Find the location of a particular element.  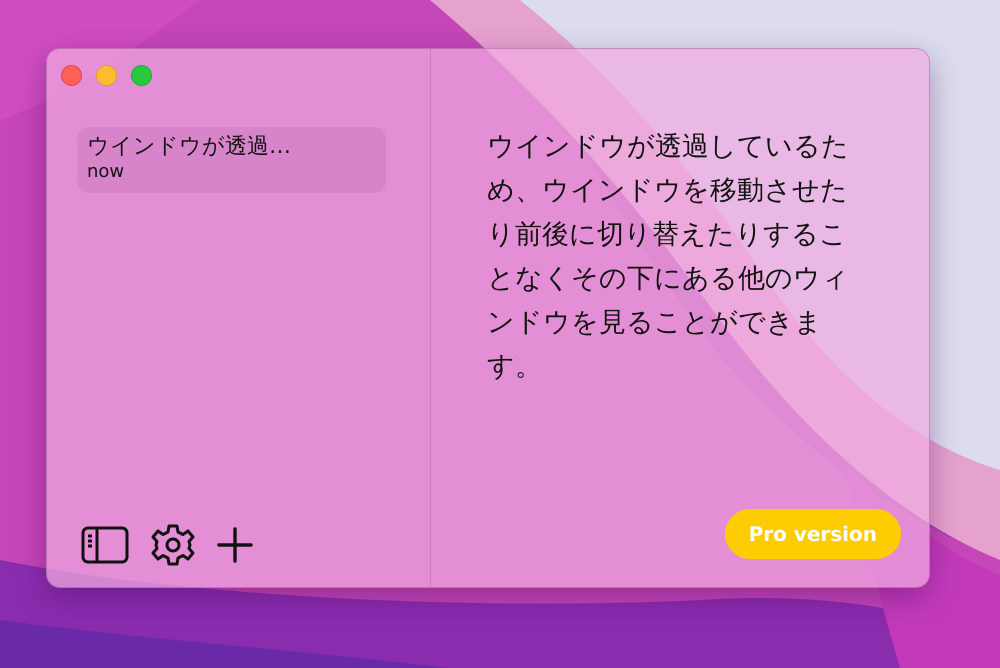

add-icon is located at coordinates (235, 545).